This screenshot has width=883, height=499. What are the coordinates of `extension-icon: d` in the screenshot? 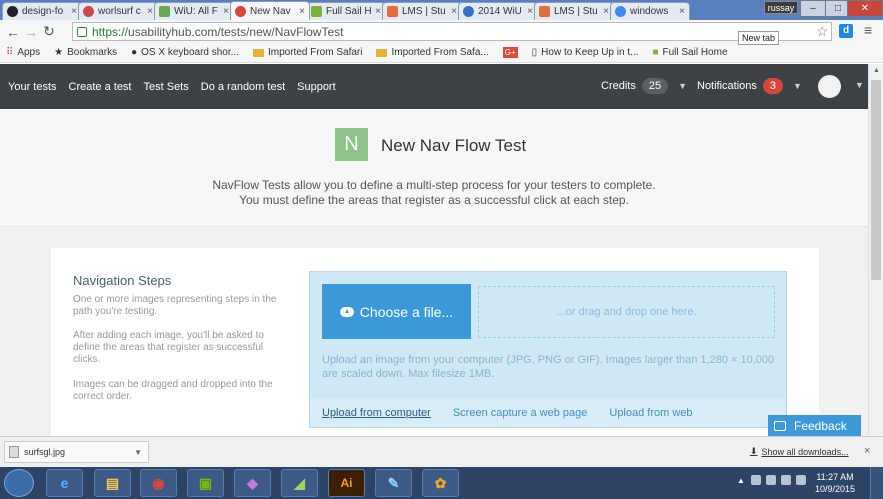 It's located at (846, 31).